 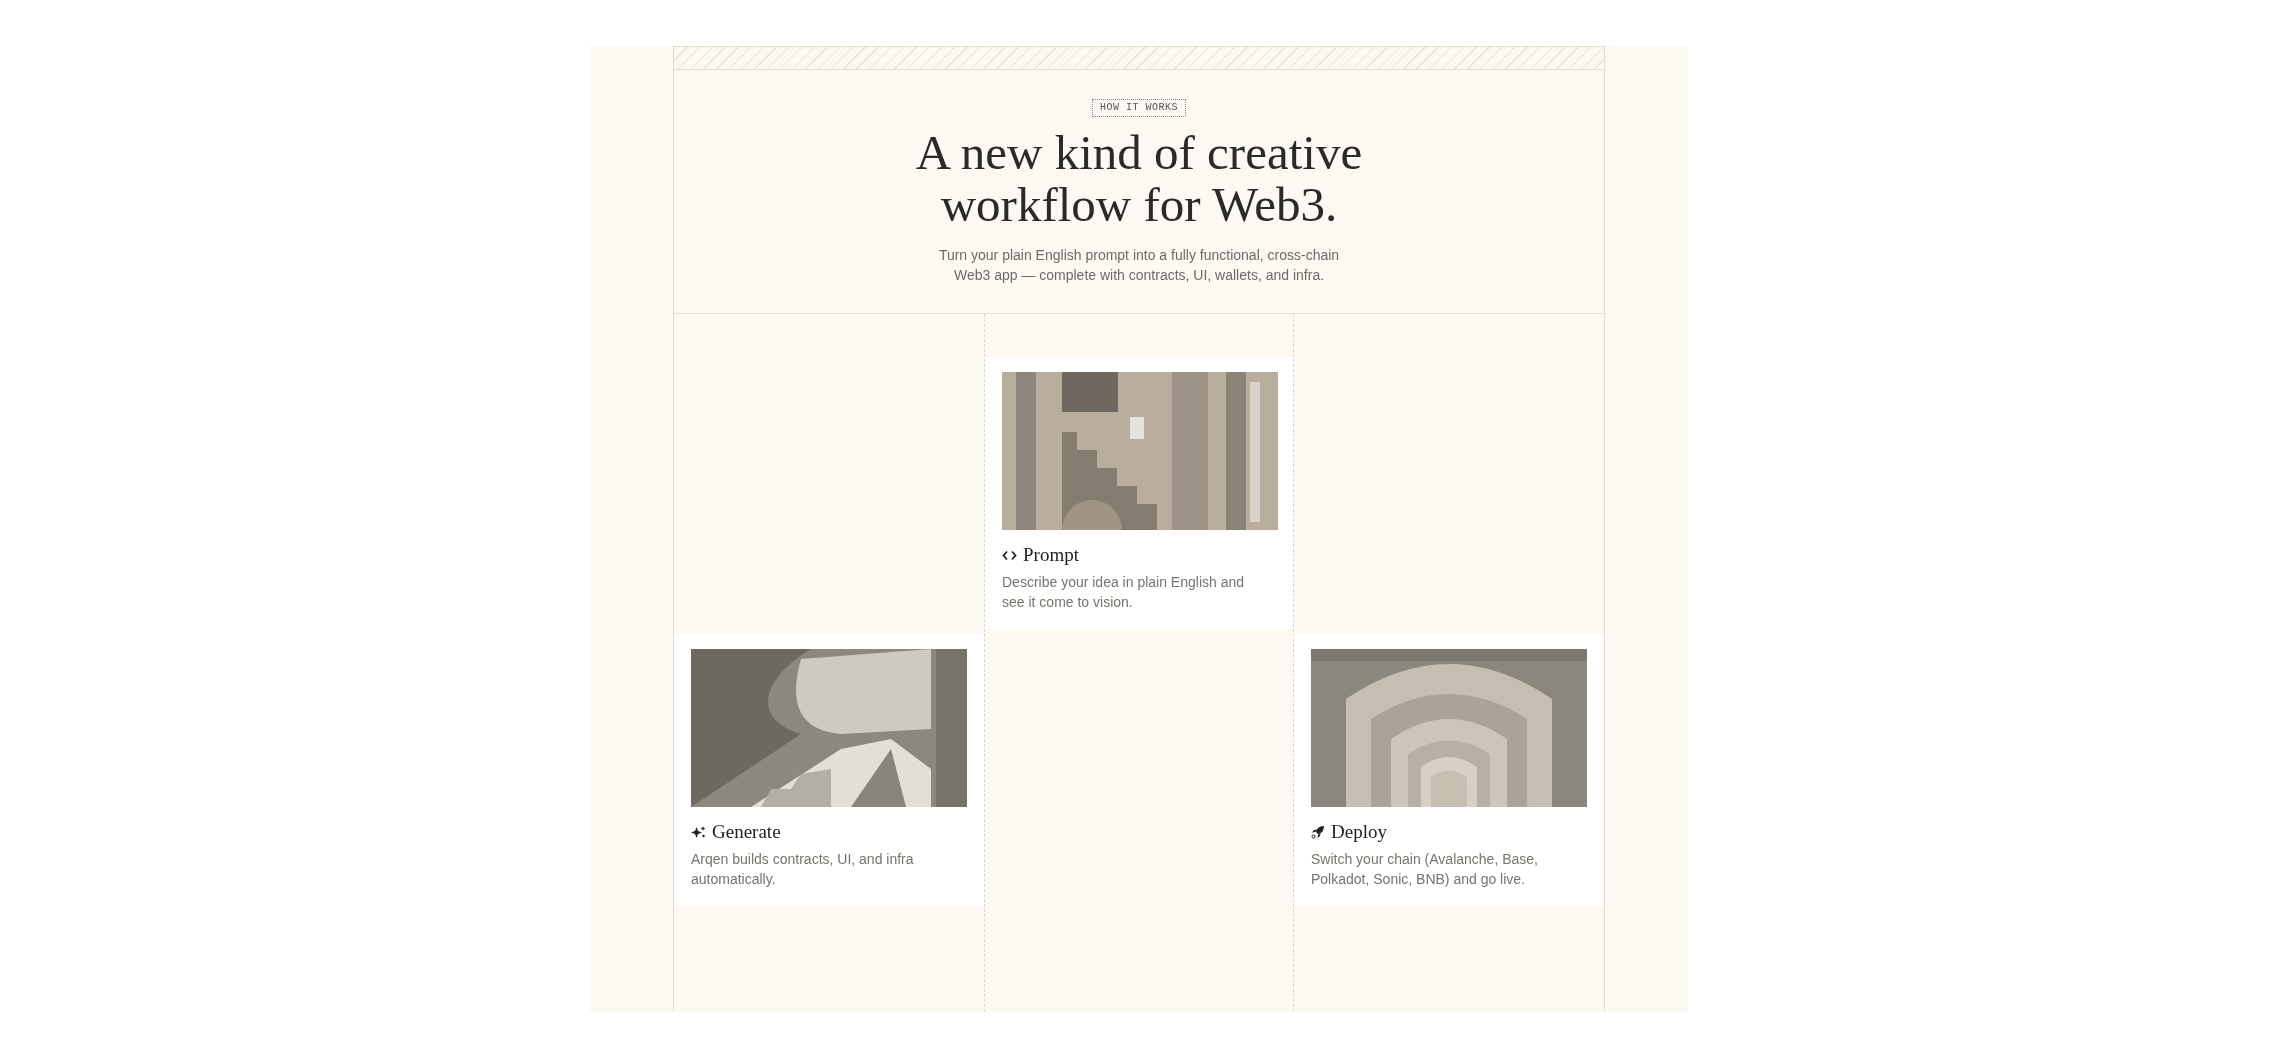 What do you see at coordinates (1359, 832) in the screenshot?
I see `step-title: Deploy` at bounding box center [1359, 832].